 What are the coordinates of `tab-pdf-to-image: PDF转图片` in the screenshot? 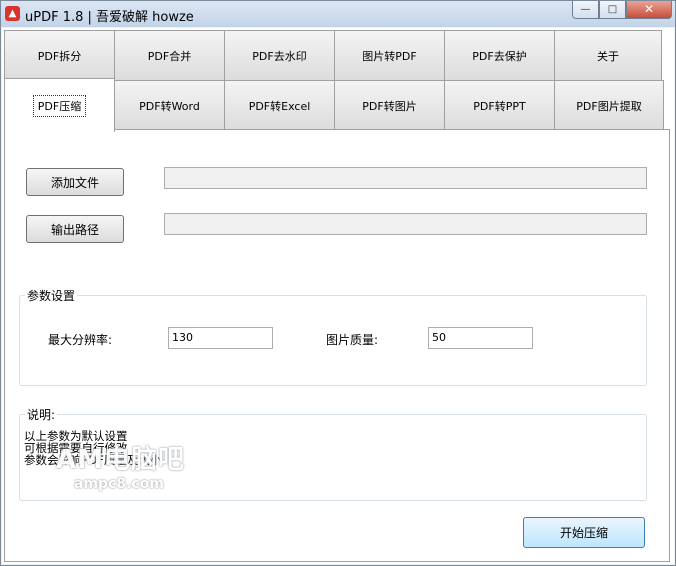 It's located at (389, 105).